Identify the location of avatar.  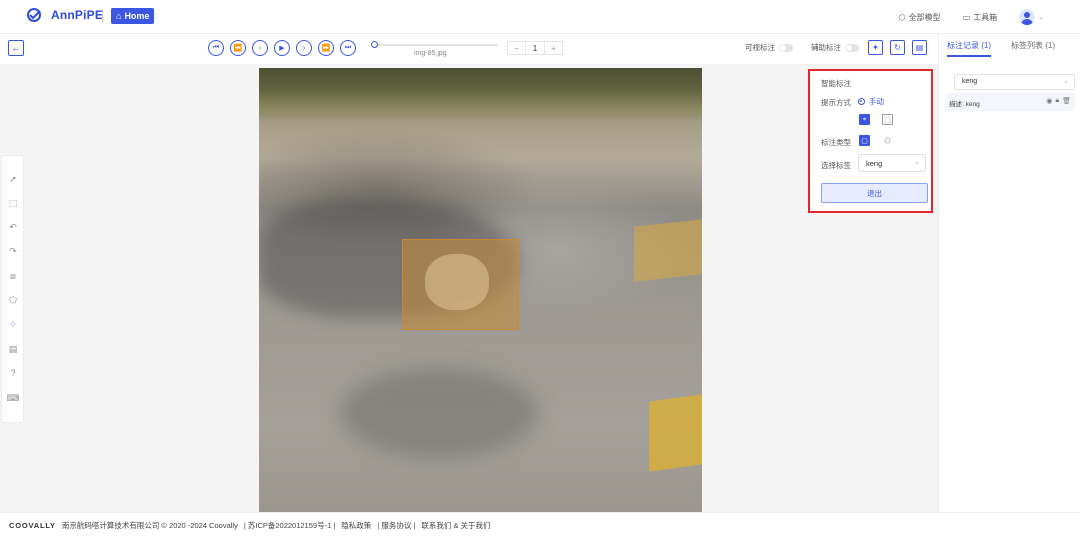
(1027, 17).